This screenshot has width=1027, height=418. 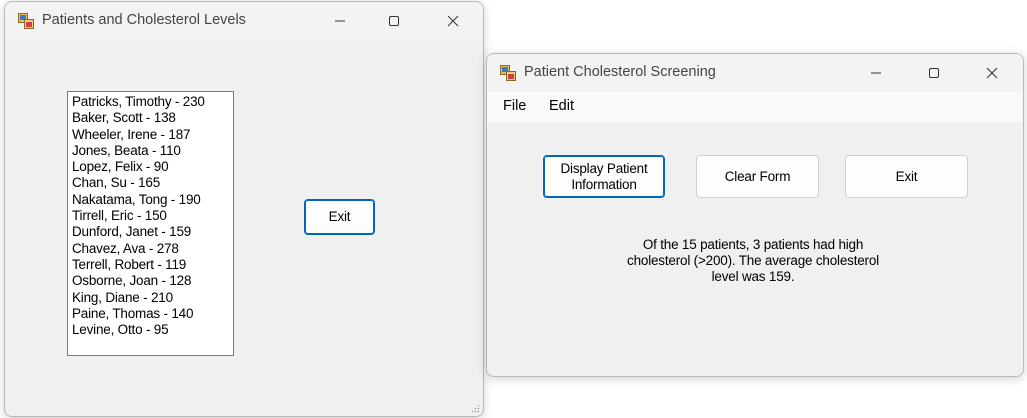 I want to click on list-item: Lopez, Felix - 90, so click(x=152, y=167).